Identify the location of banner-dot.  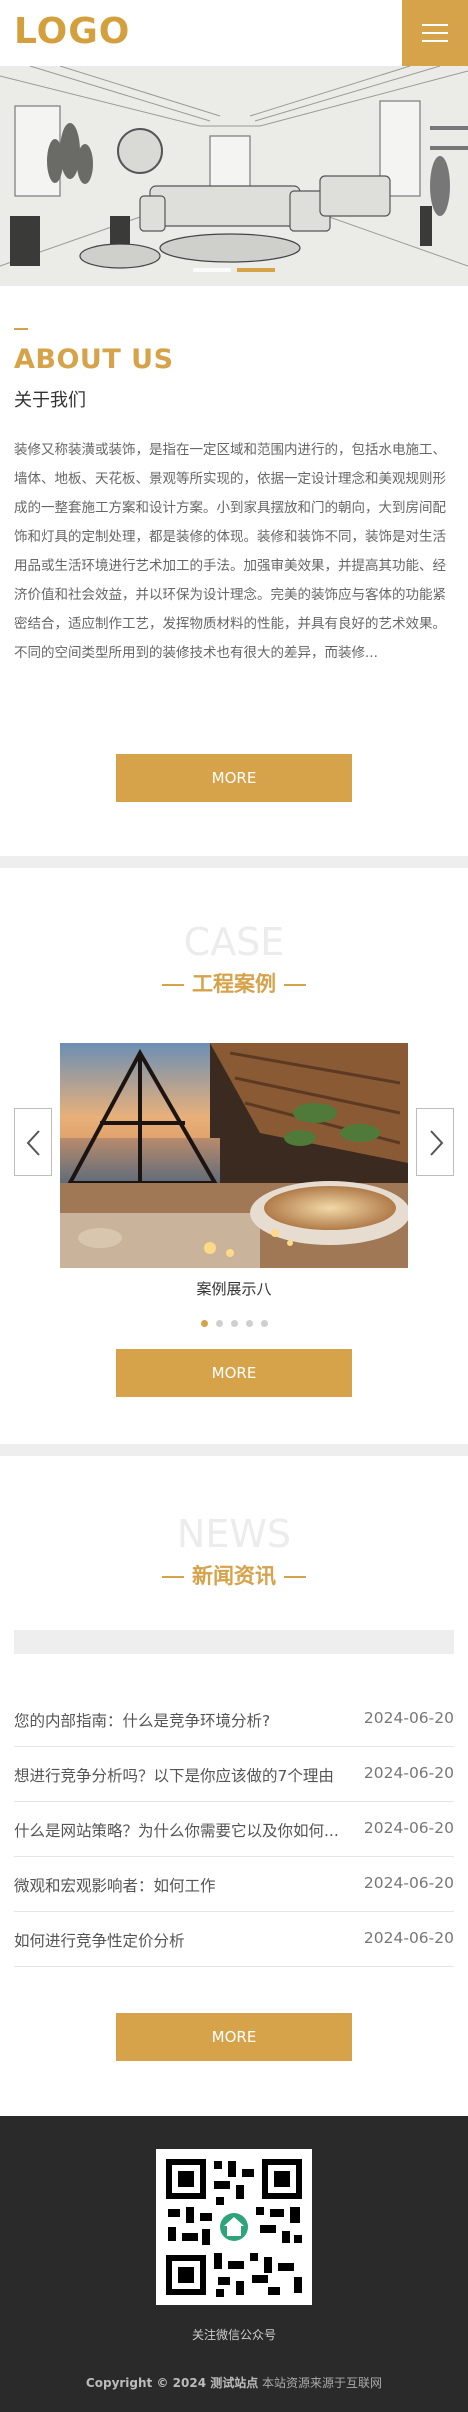
(212, 270).